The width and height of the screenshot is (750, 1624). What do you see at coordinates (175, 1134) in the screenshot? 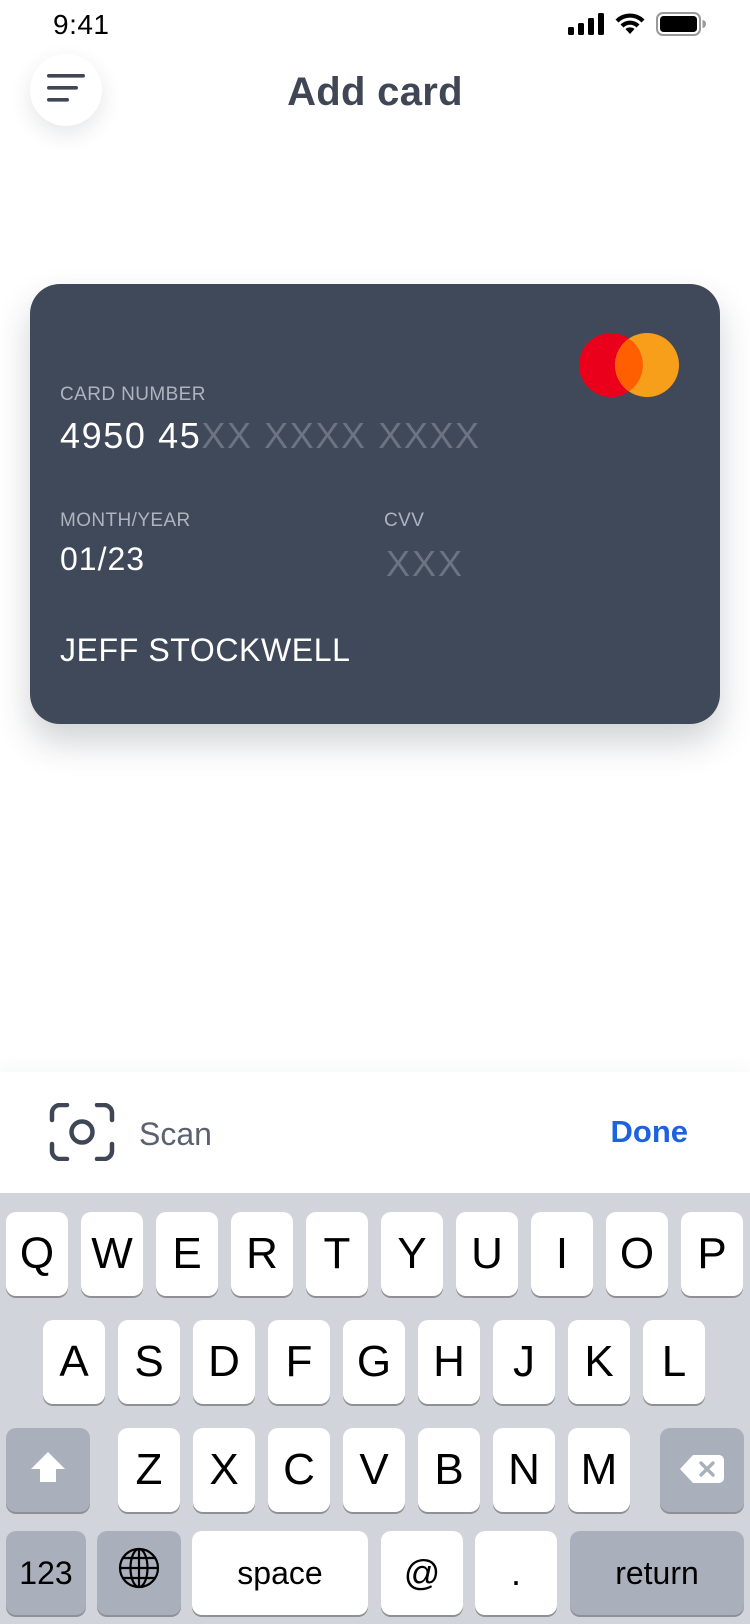
I see `scan-label: Scan` at bounding box center [175, 1134].